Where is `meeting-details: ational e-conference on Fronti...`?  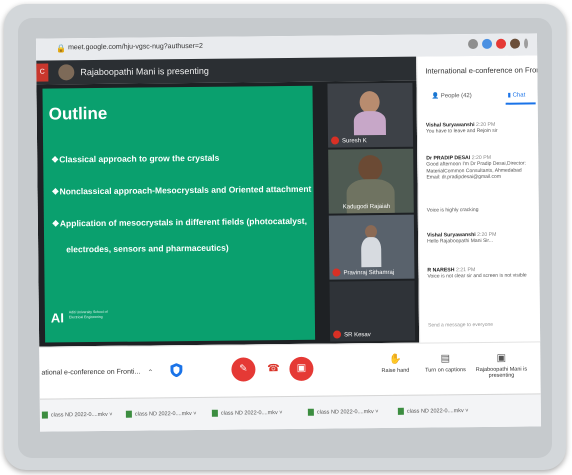
meeting-details: ational e-conference on Fronti... is located at coordinates (90, 373).